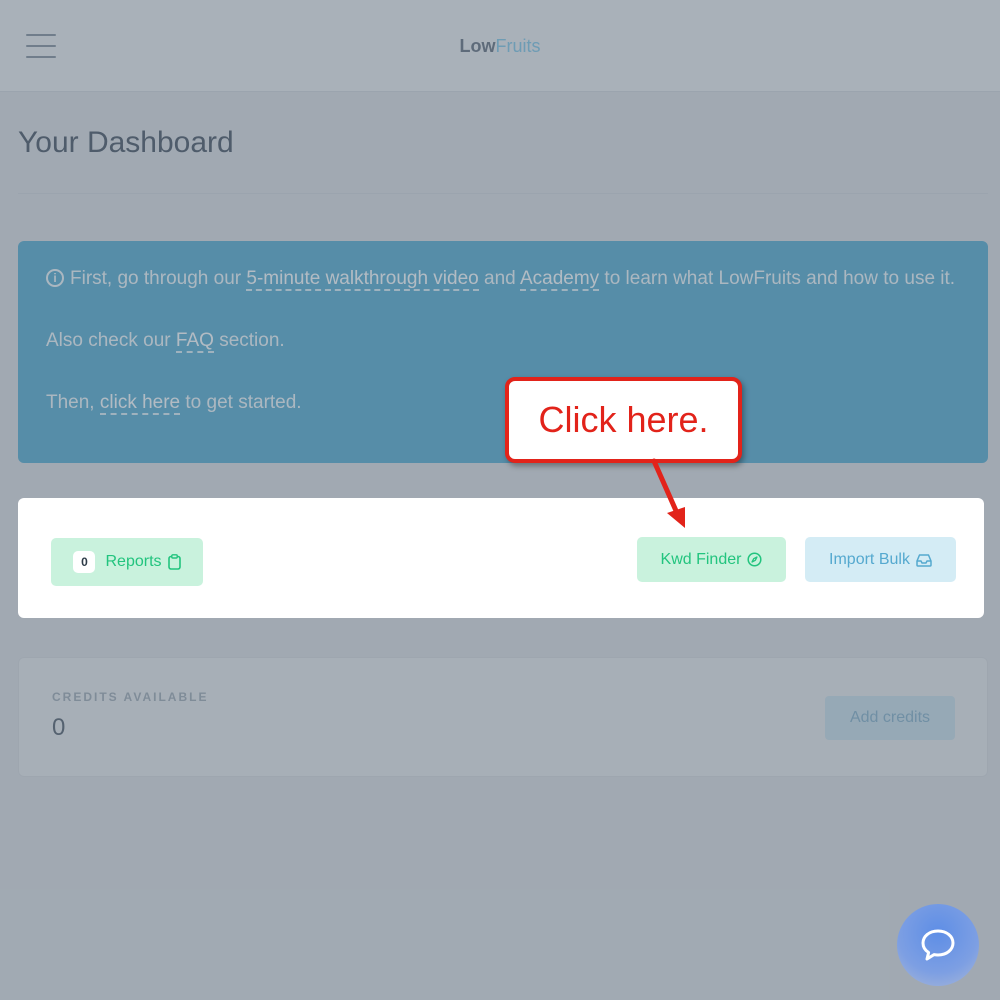 The image size is (1000, 1000). I want to click on banner-line-3: Then, click here to get started., so click(503, 402).